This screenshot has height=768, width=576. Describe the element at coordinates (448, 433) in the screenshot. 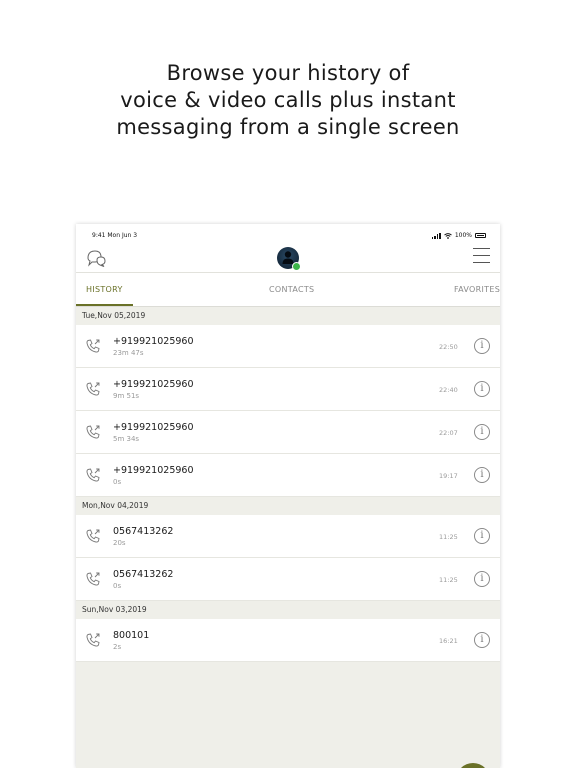

I see `call-time: 22:07` at that location.